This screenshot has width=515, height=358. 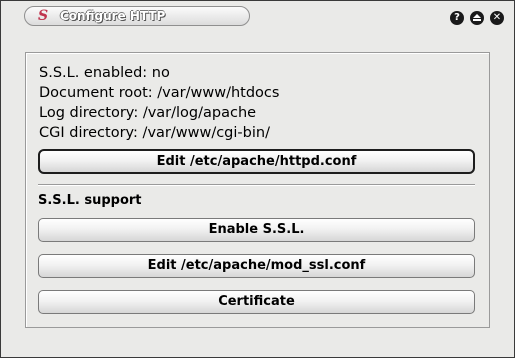 I want to click on ssl-support-label: S.S.L. support, so click(x=90, y=200).